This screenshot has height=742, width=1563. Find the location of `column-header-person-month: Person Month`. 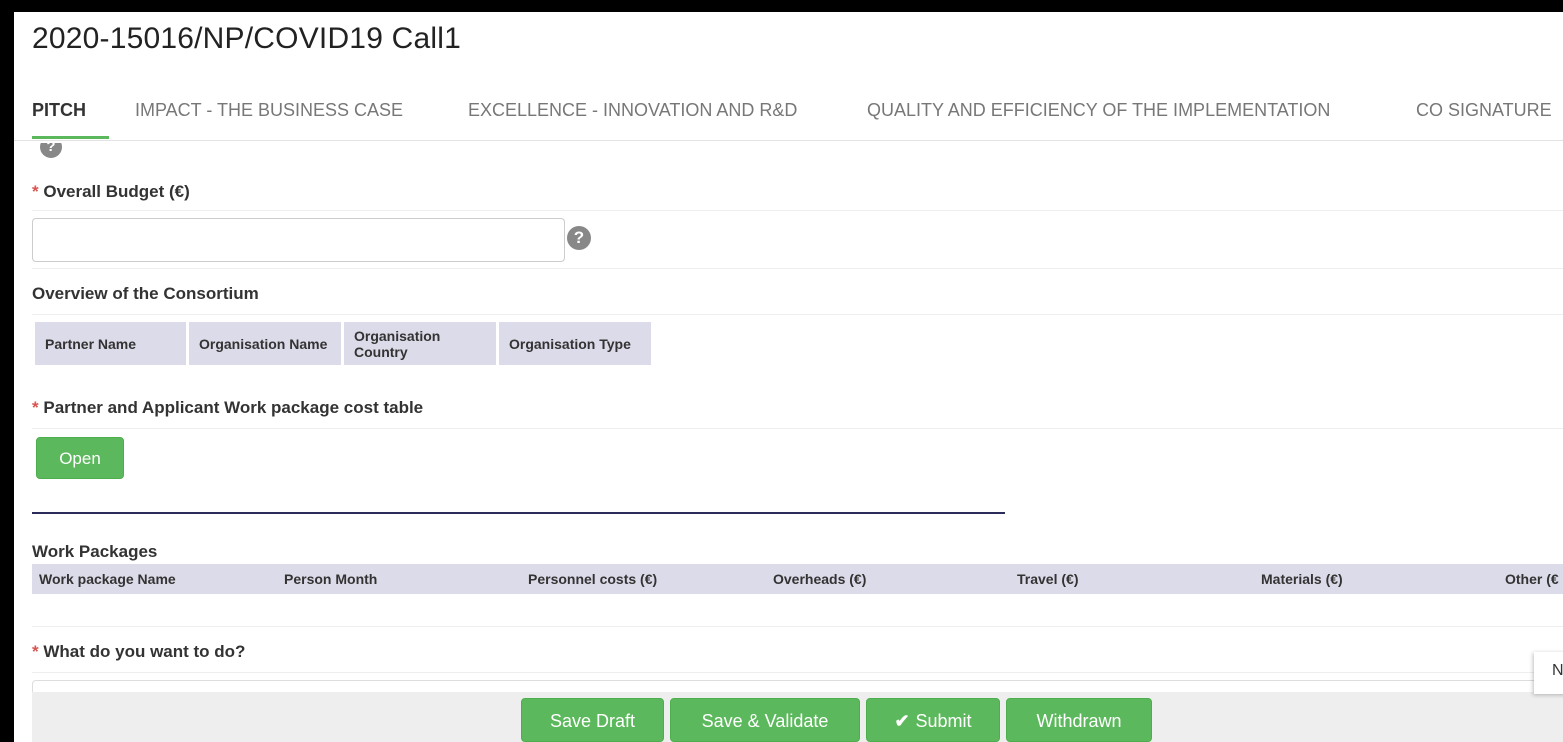

column-header-person-month: Person Month is located at coordinates (331, 579).